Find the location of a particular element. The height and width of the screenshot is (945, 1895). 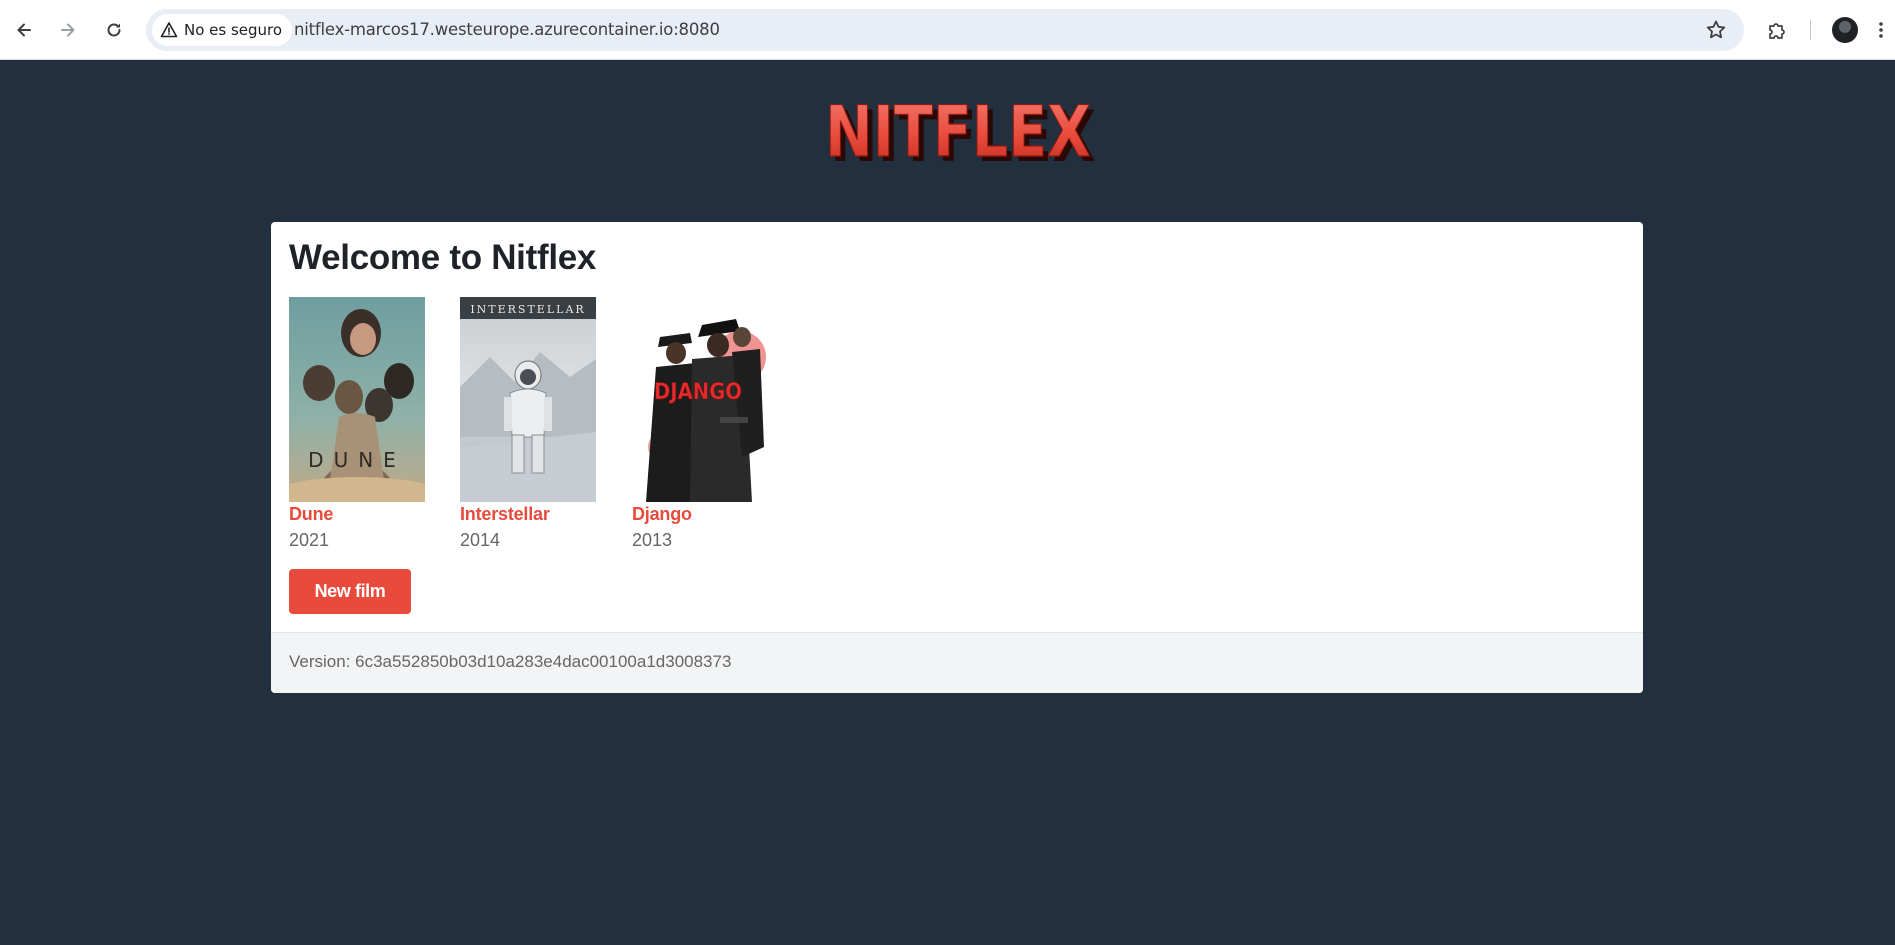

poster-interstellar-text: INTERSTELLAR is located at coordinates (527, 309).